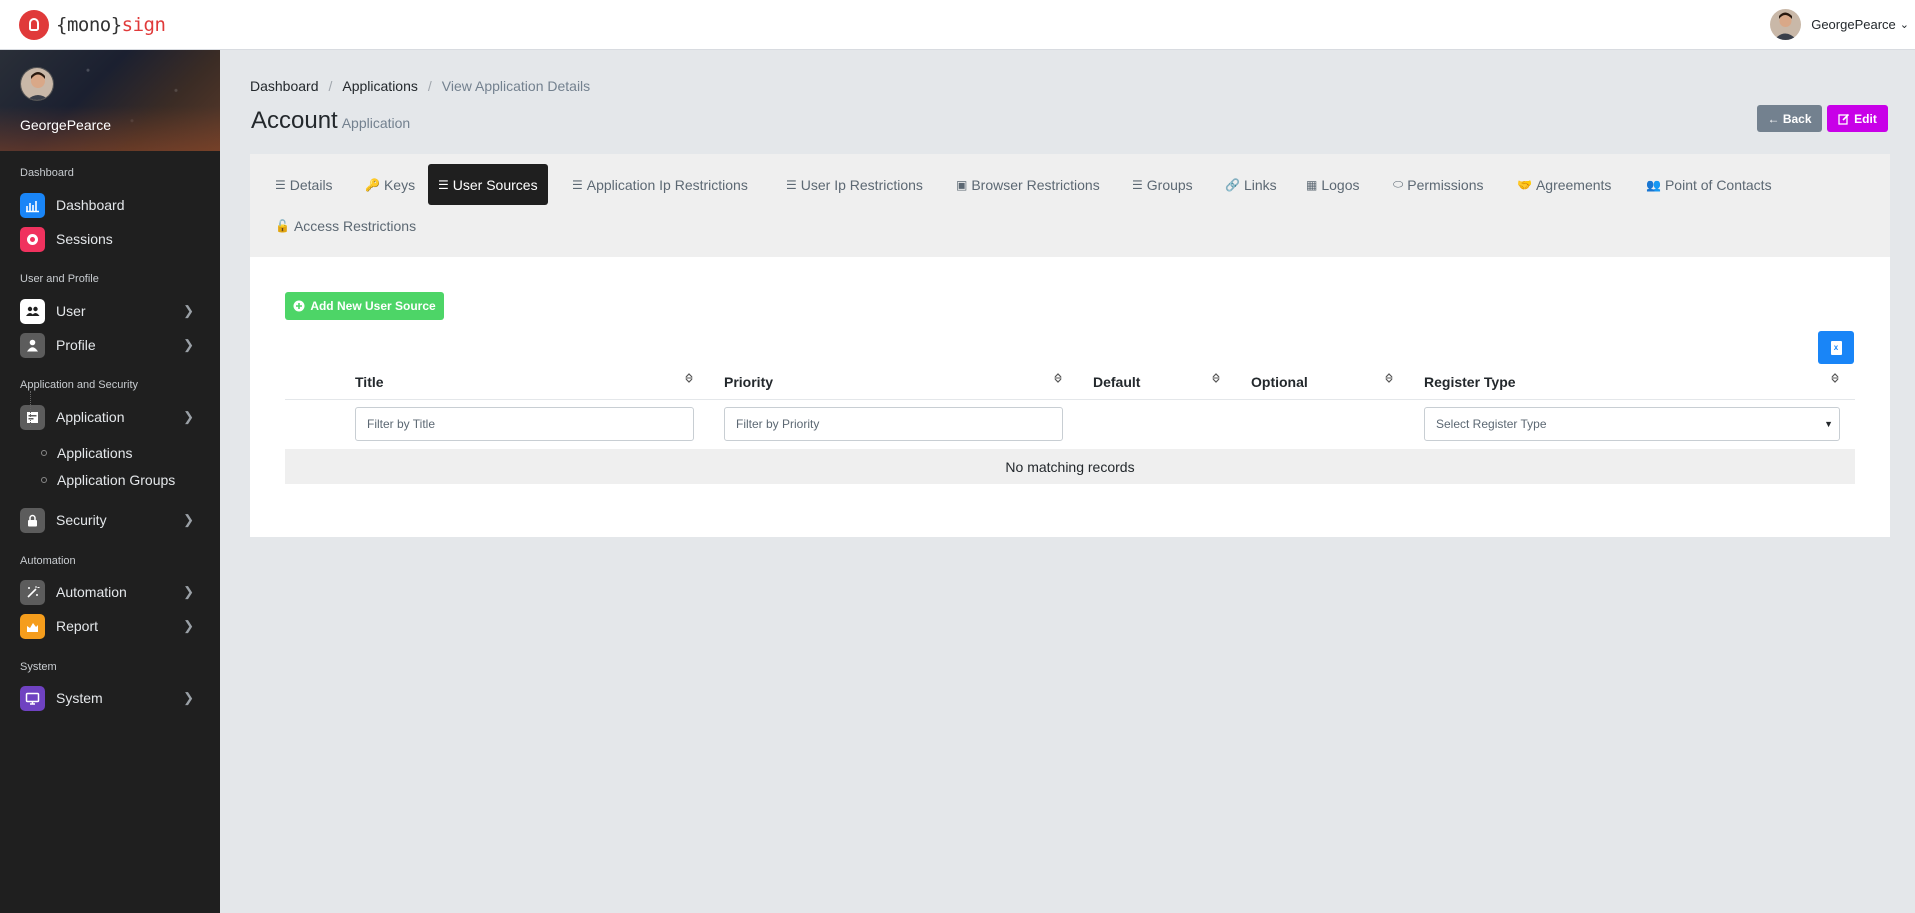 Image resolution: width=1915 pixels, height=913 pixels. Describe the element at coordinates (1904, 25) in the screenshot. I see `chevron-down-icon: ⌄` at that location.